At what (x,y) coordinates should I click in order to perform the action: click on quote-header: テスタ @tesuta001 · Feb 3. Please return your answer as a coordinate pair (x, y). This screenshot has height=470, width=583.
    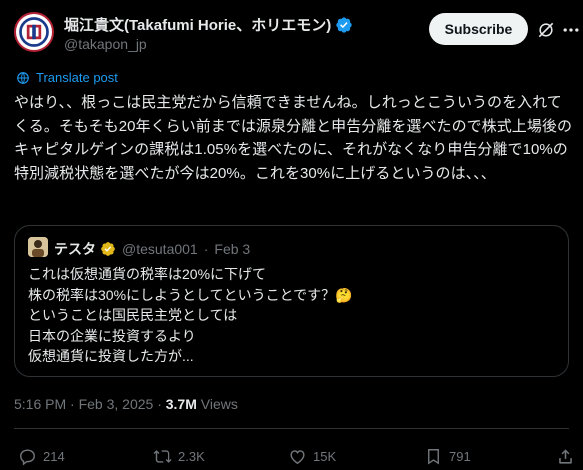
    Looking at the image, I should click on (152, 249).